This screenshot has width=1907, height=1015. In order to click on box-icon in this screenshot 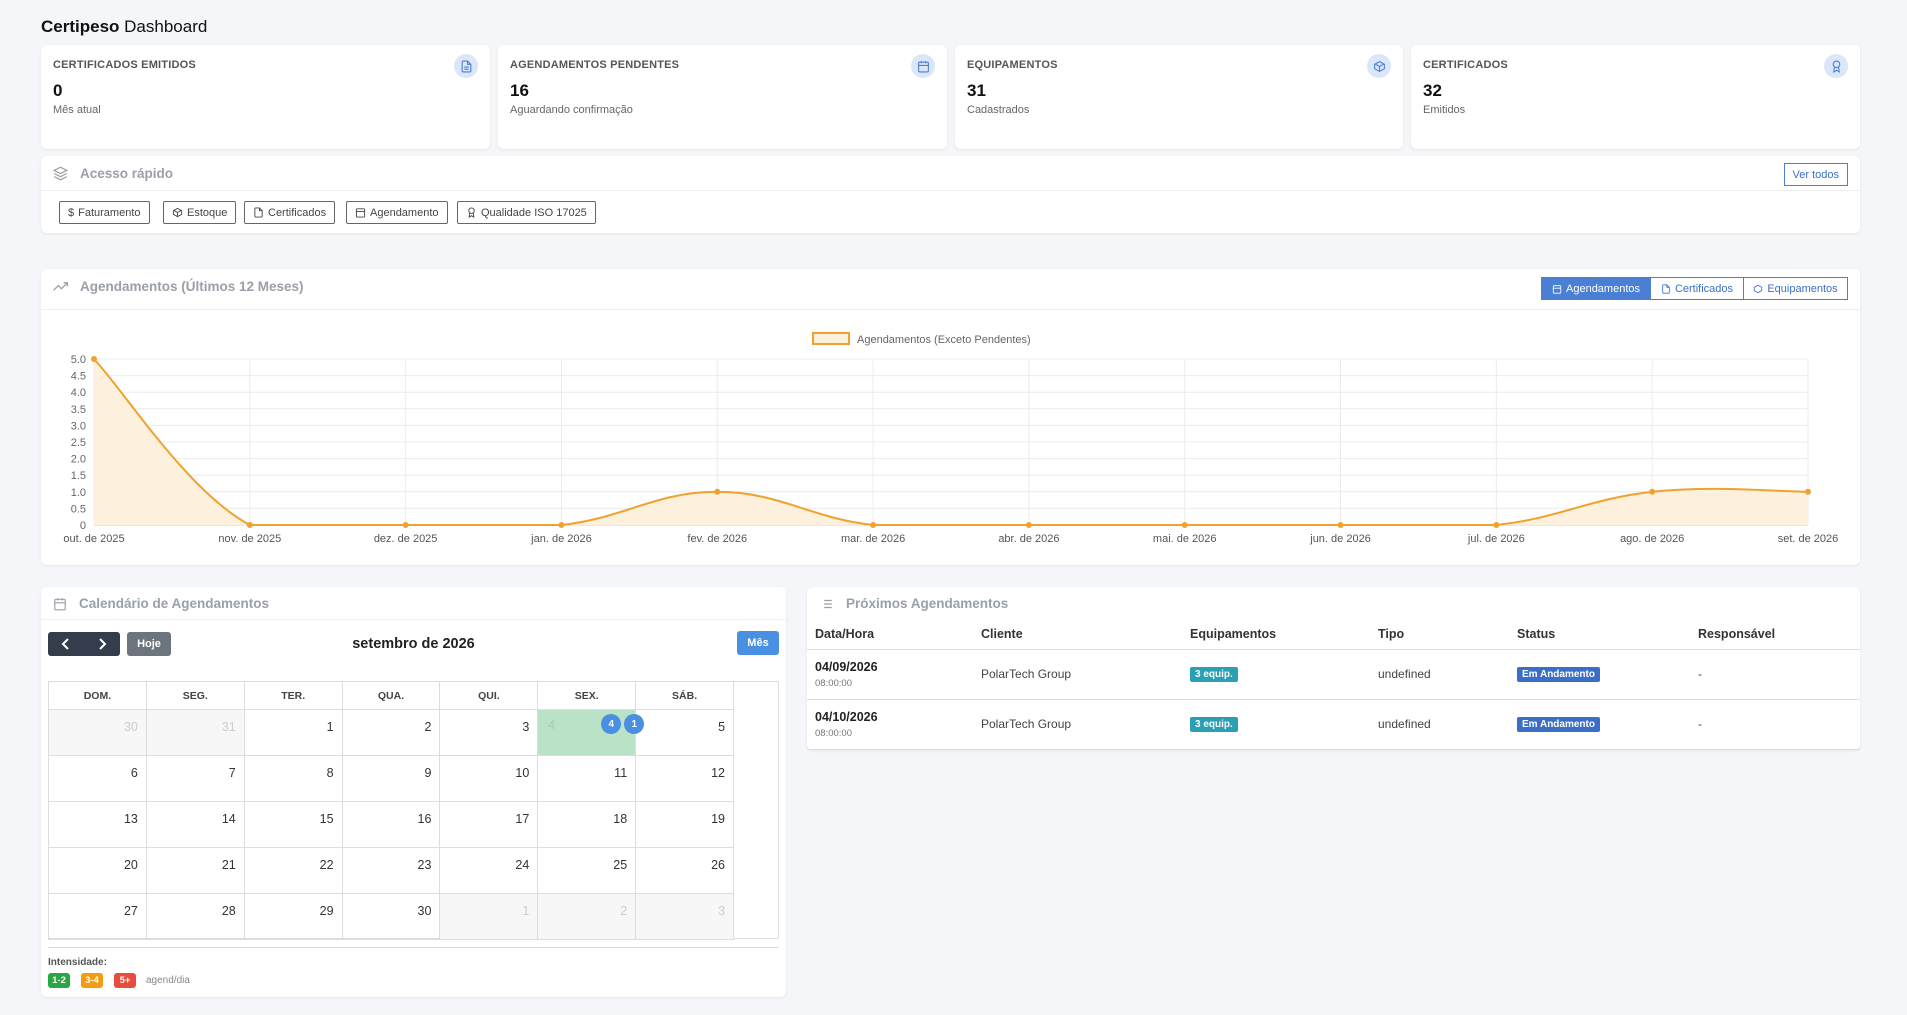, I will do `click(1379, 66)`.